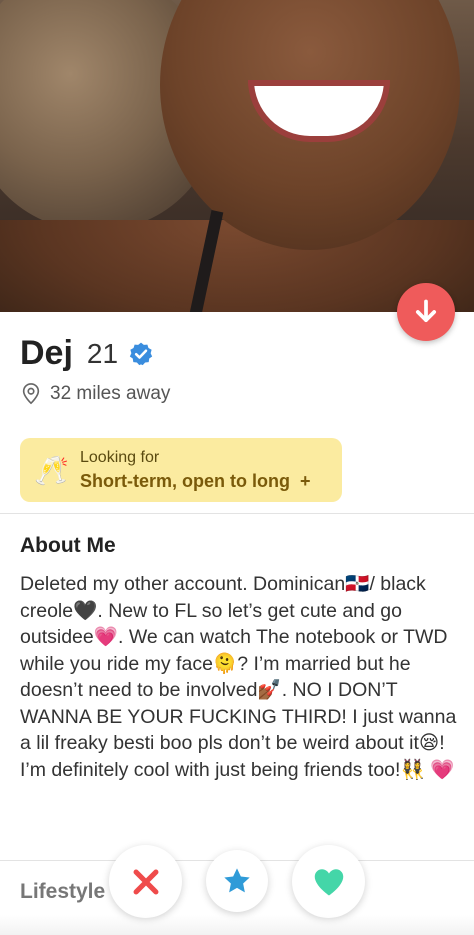  I want to click on like-button, so click(328, 881).